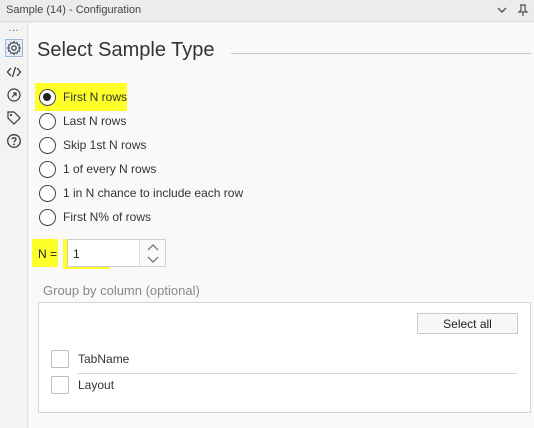 The image size is (534, 428). What do you see at coordinates (116, 253) in the screenshot?
I see `n-number-input: 1` at bounding box center [116, 253].